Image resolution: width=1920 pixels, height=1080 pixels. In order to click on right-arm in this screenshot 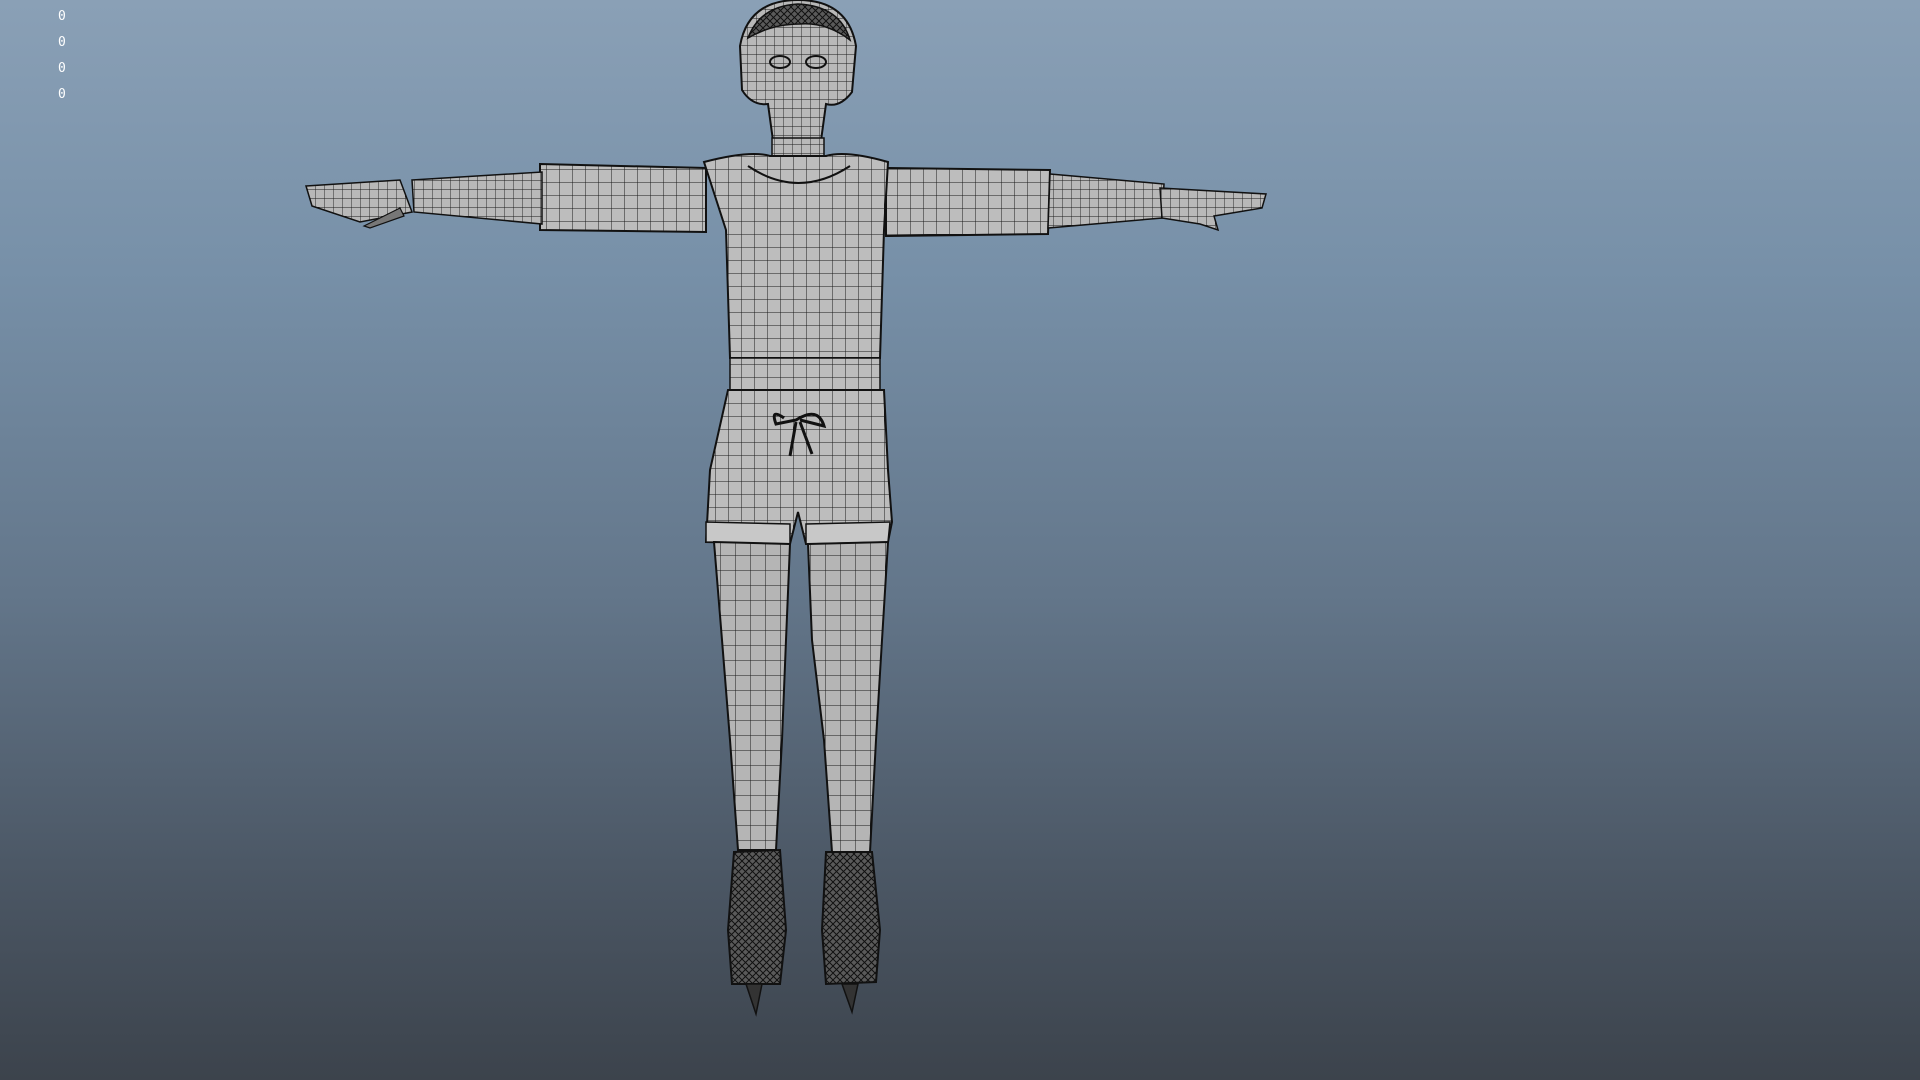, I will do `click(1076, 202)`.